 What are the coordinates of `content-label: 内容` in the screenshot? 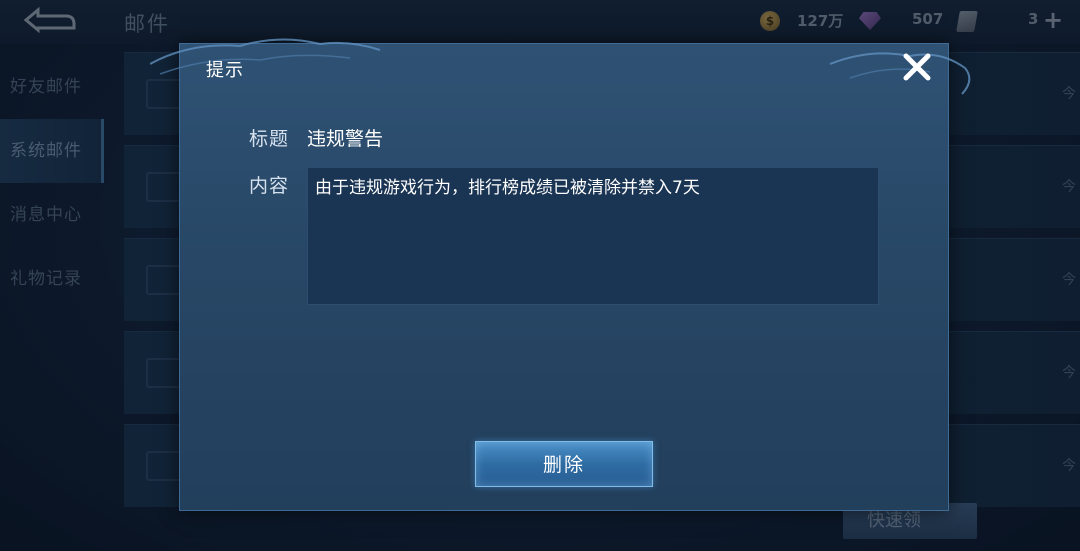 It's located at (269, 186).